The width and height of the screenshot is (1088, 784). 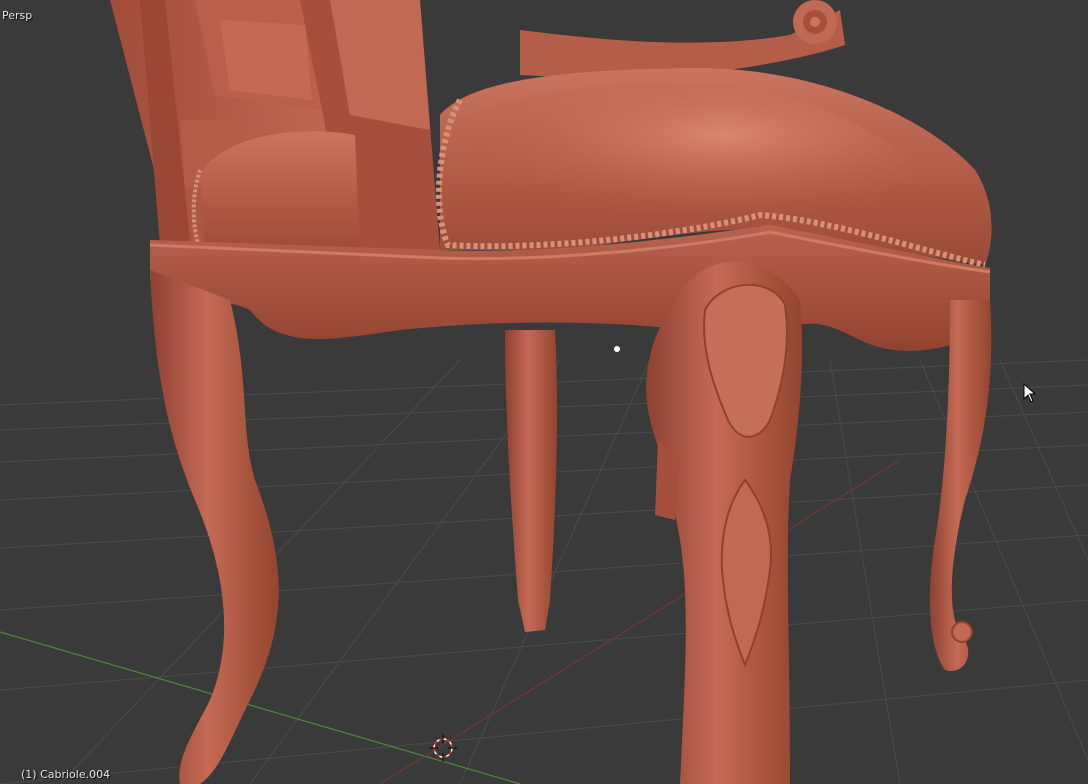 What do you see at coordinates (962, 632) in the screenshot?
I see `leg-scroll-foot` at bounding box center [962, 632].